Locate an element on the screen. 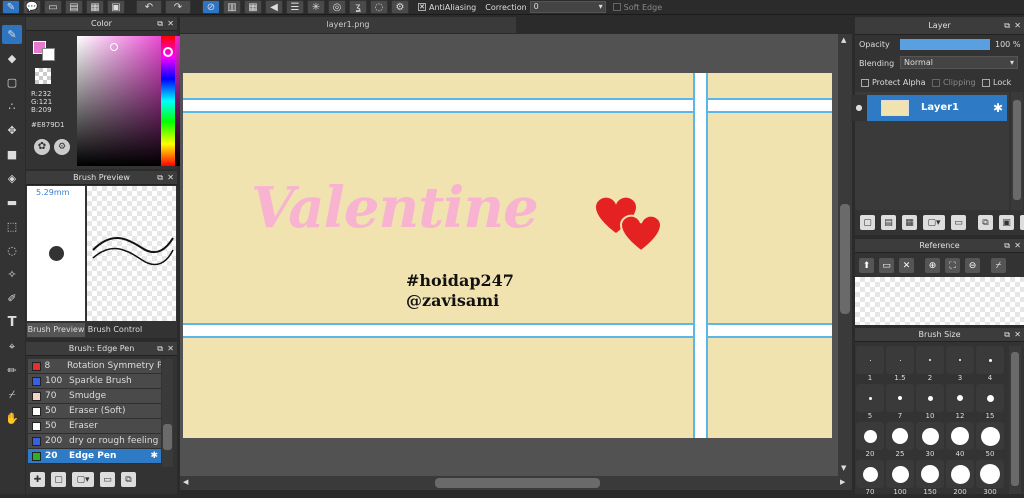 This screenshot has width=1024, height=498. parallel-snap-icon: ▥ is located at coordinates (232, 7).